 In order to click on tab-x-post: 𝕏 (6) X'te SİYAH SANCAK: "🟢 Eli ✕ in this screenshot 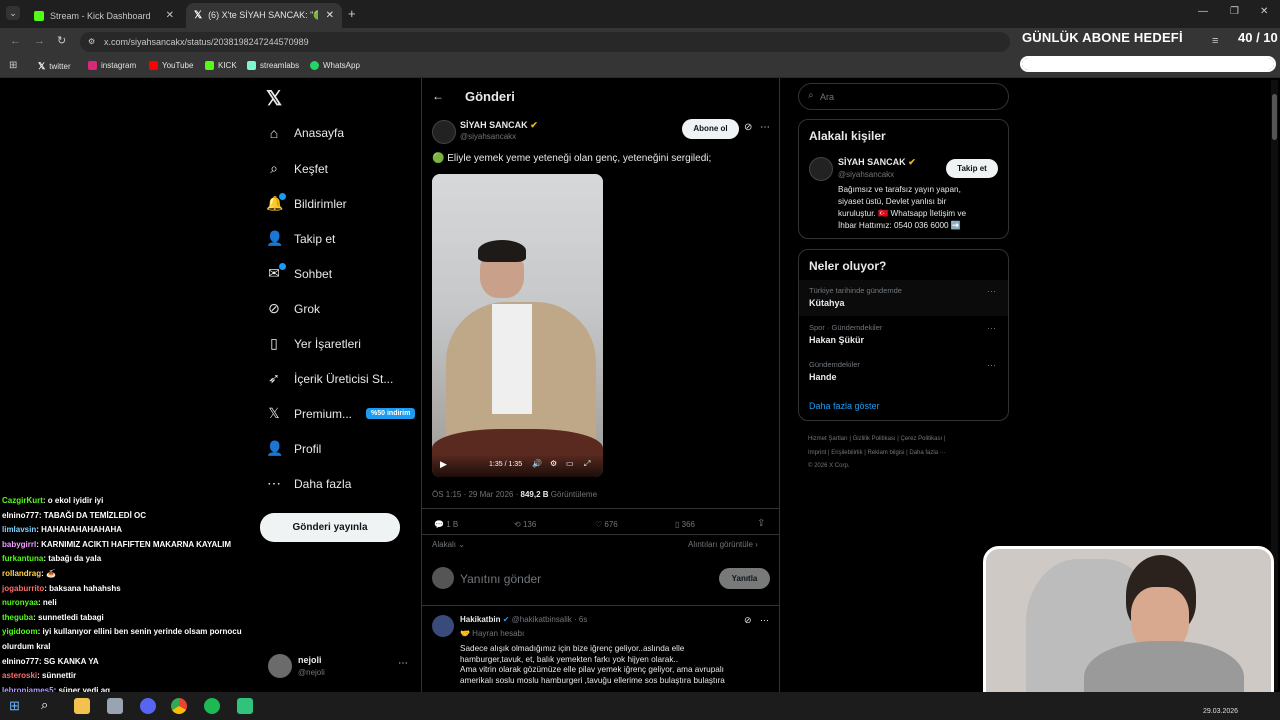, I will do `click(264, 15)`.